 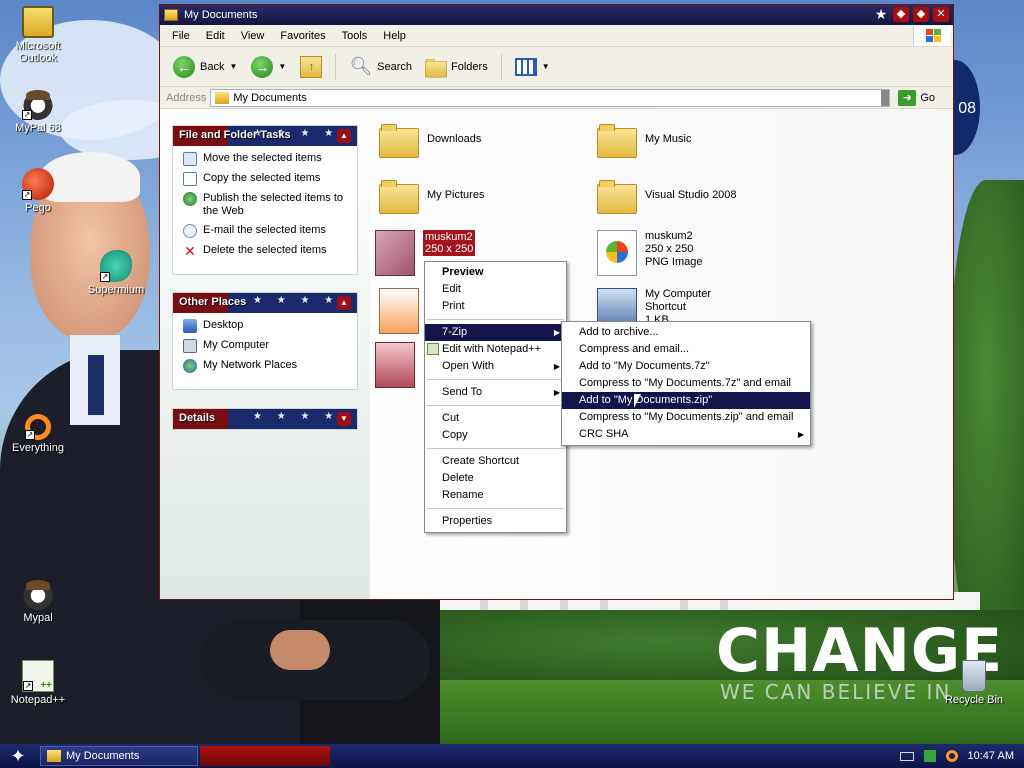 I want to click on place-my-computer: My Computer, so click(x=266, y=346).